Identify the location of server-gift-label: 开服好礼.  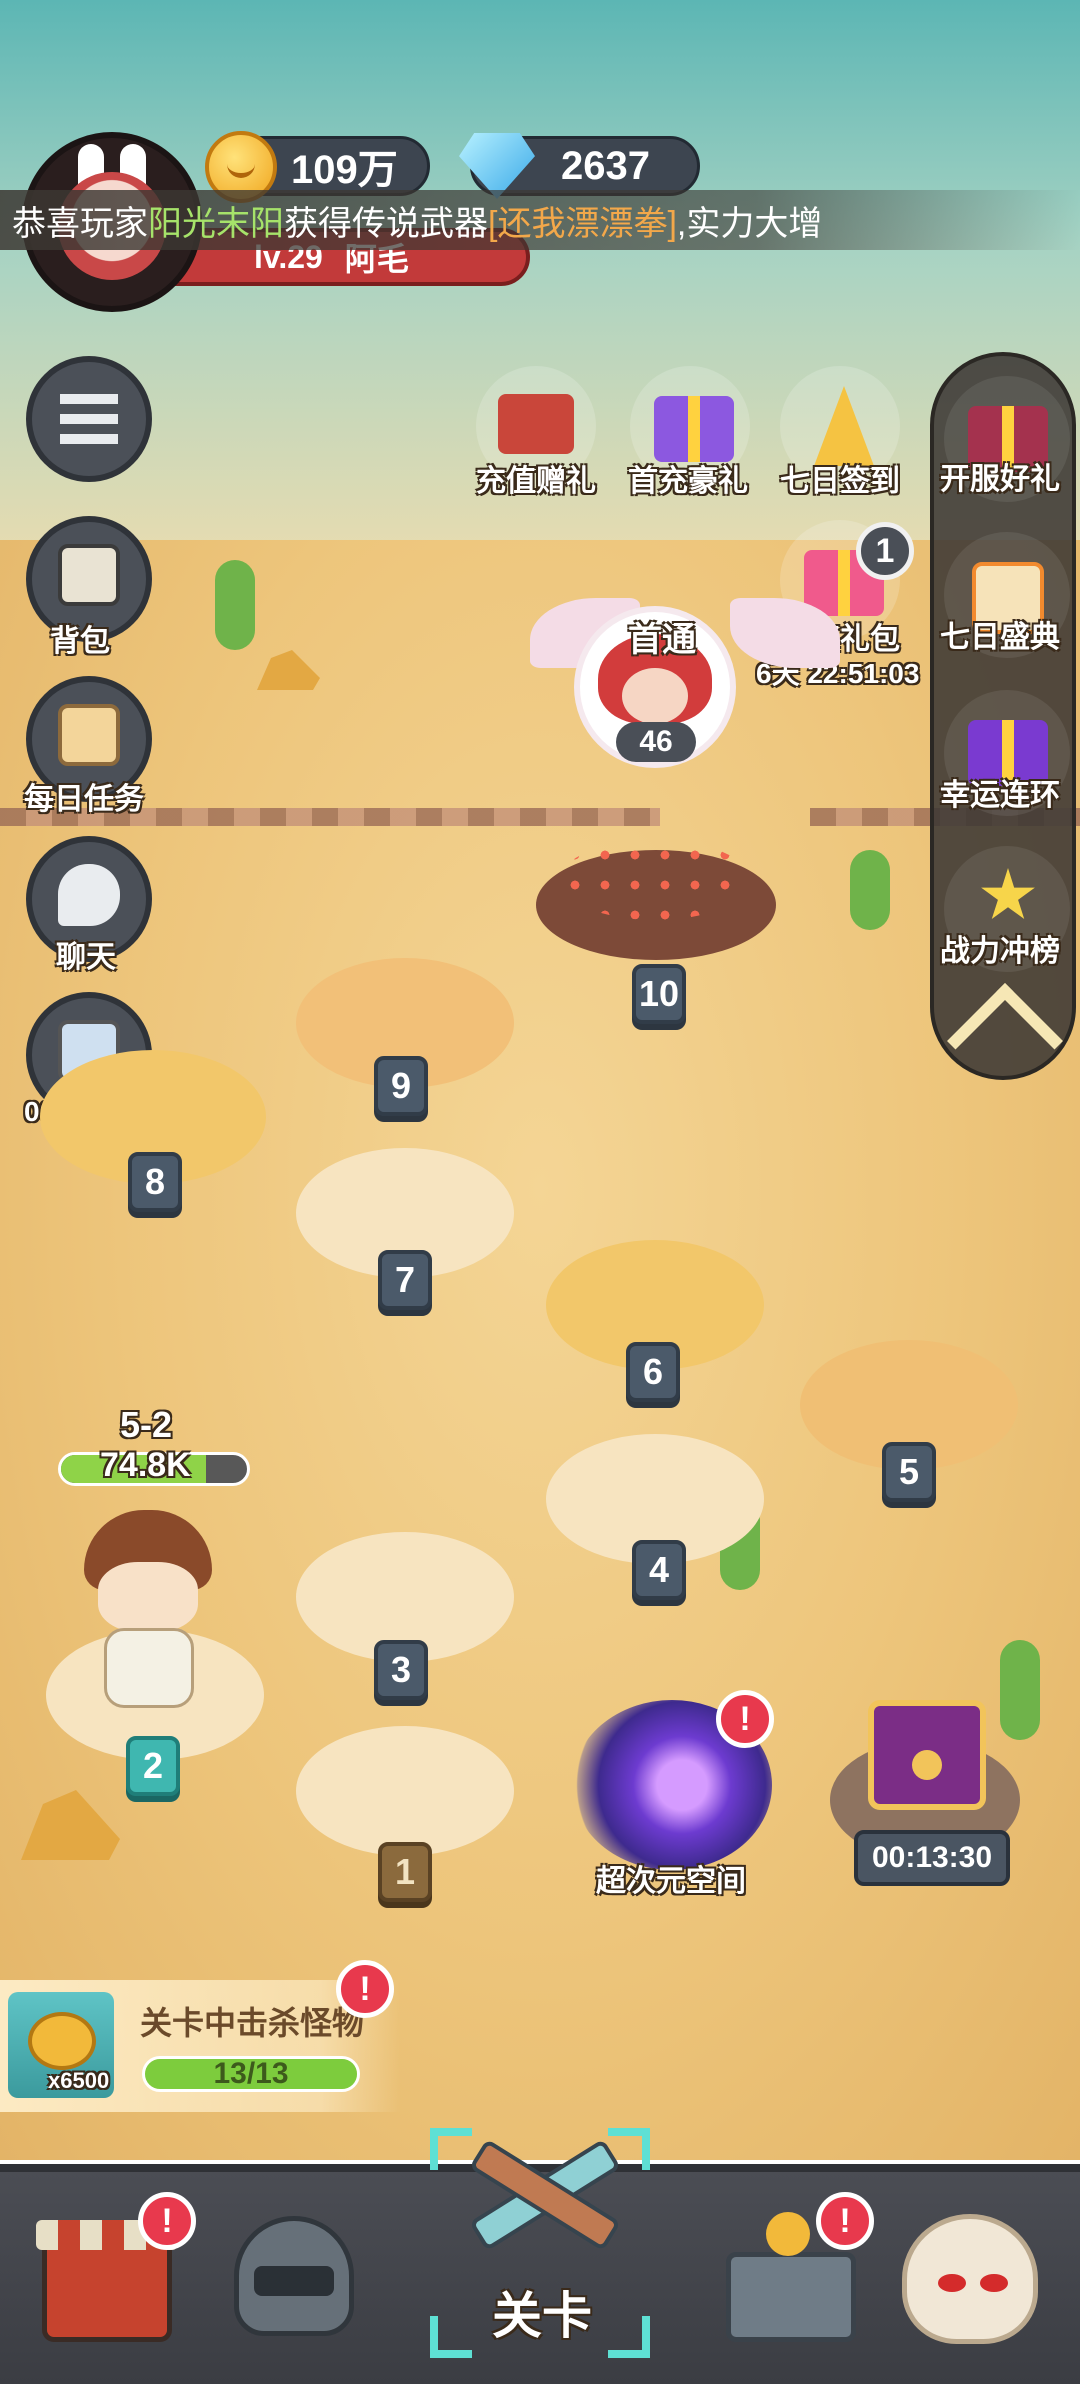
(1000, 479).